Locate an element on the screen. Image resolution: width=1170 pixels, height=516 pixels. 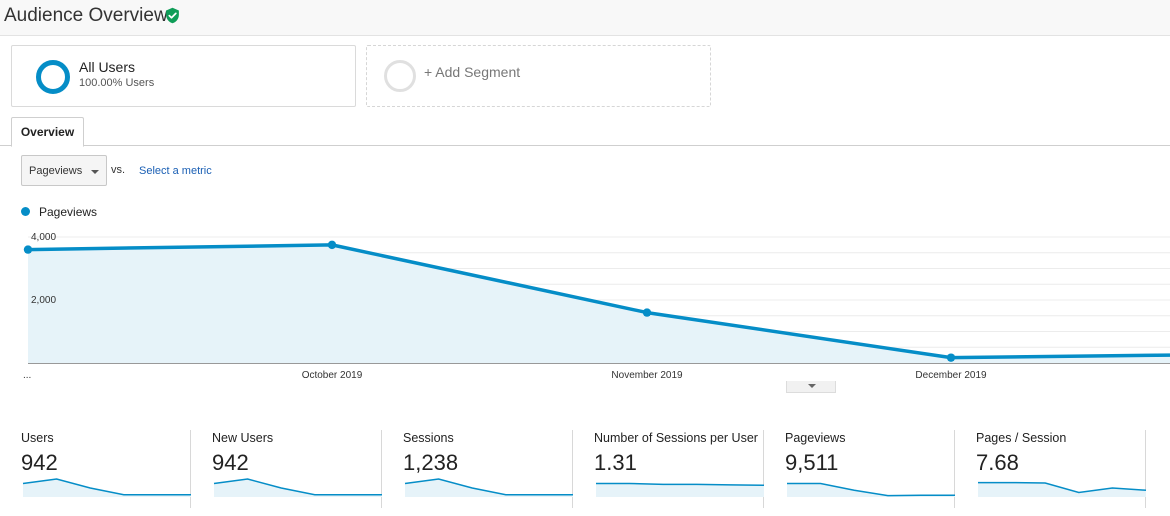
metric-card: Number of Sessions per User 1.31 is located at coordinates (669, 469).